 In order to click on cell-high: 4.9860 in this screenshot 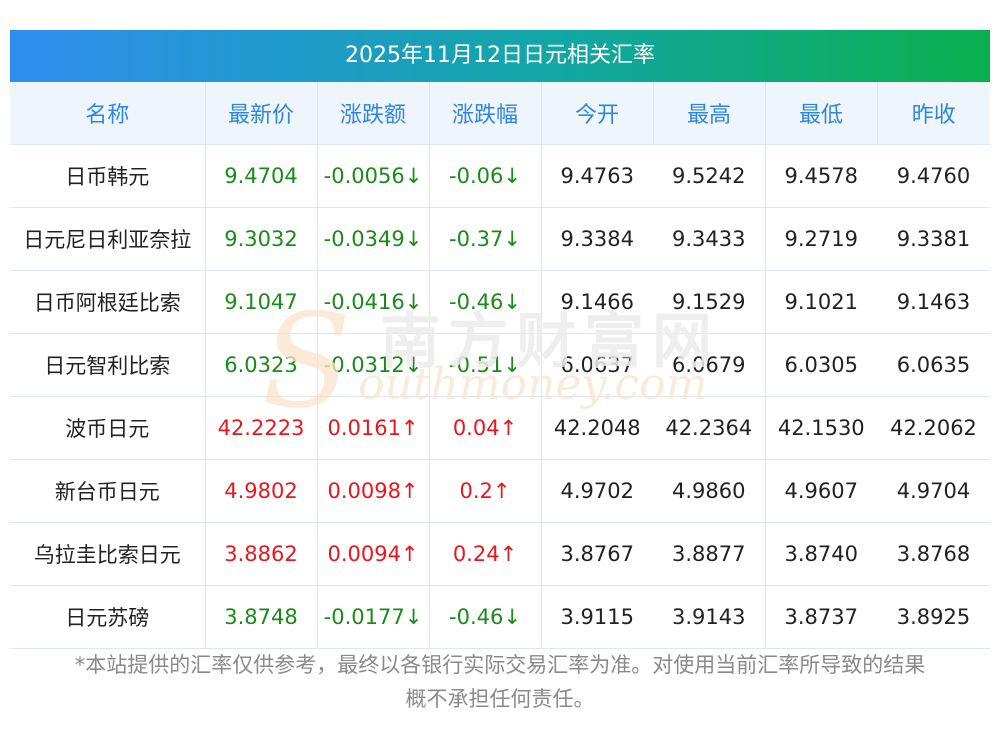, I will do `click(709, 491)`.